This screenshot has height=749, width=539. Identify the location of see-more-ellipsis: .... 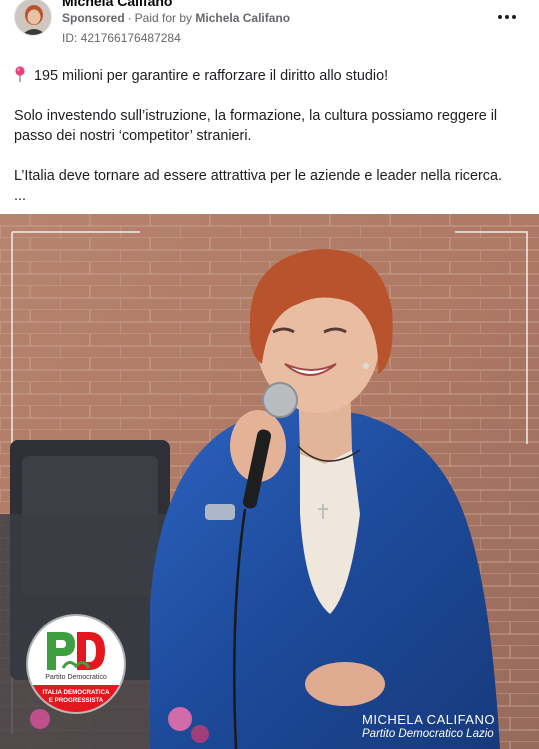
(271, 196).